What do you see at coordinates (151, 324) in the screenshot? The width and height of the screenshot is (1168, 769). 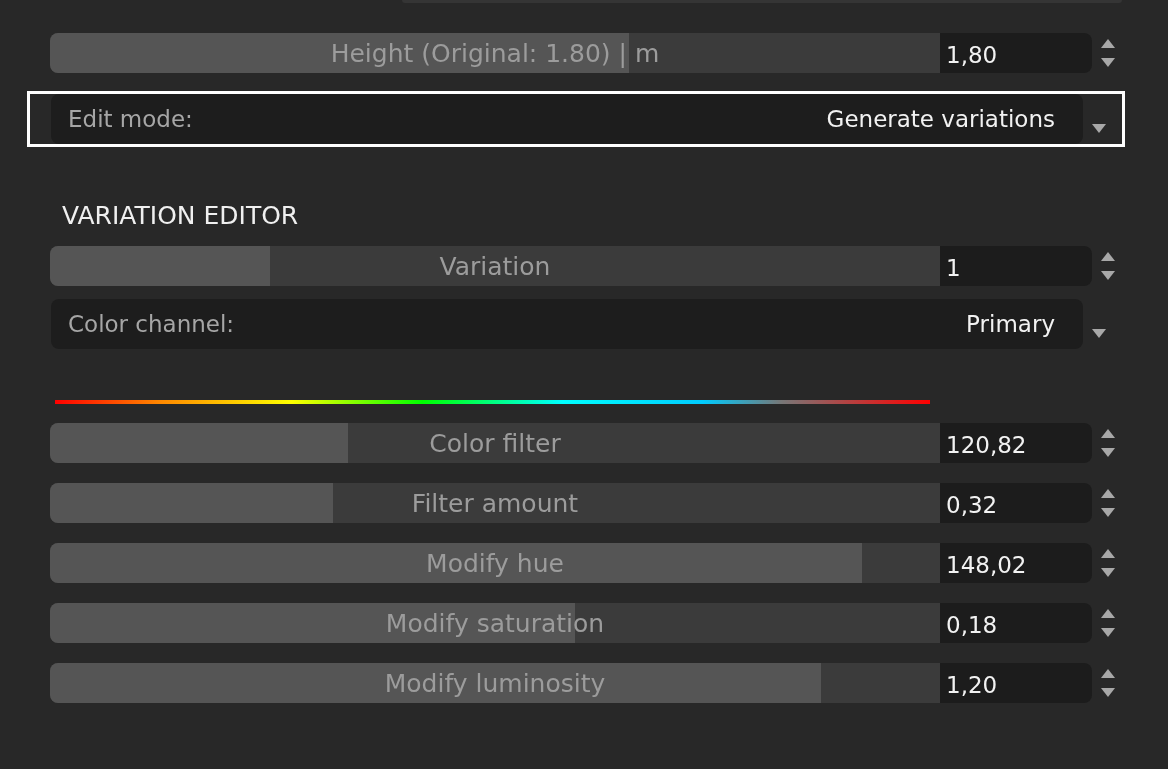 I see `dropdown-label: Color channel:` at bounding box center [151, 324].